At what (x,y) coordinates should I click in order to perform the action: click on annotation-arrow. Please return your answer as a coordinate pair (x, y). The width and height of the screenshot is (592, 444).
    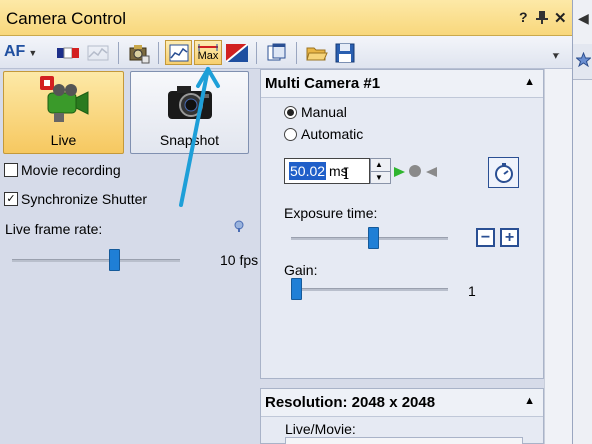
    Looking at the image, I should click on (199, 137).